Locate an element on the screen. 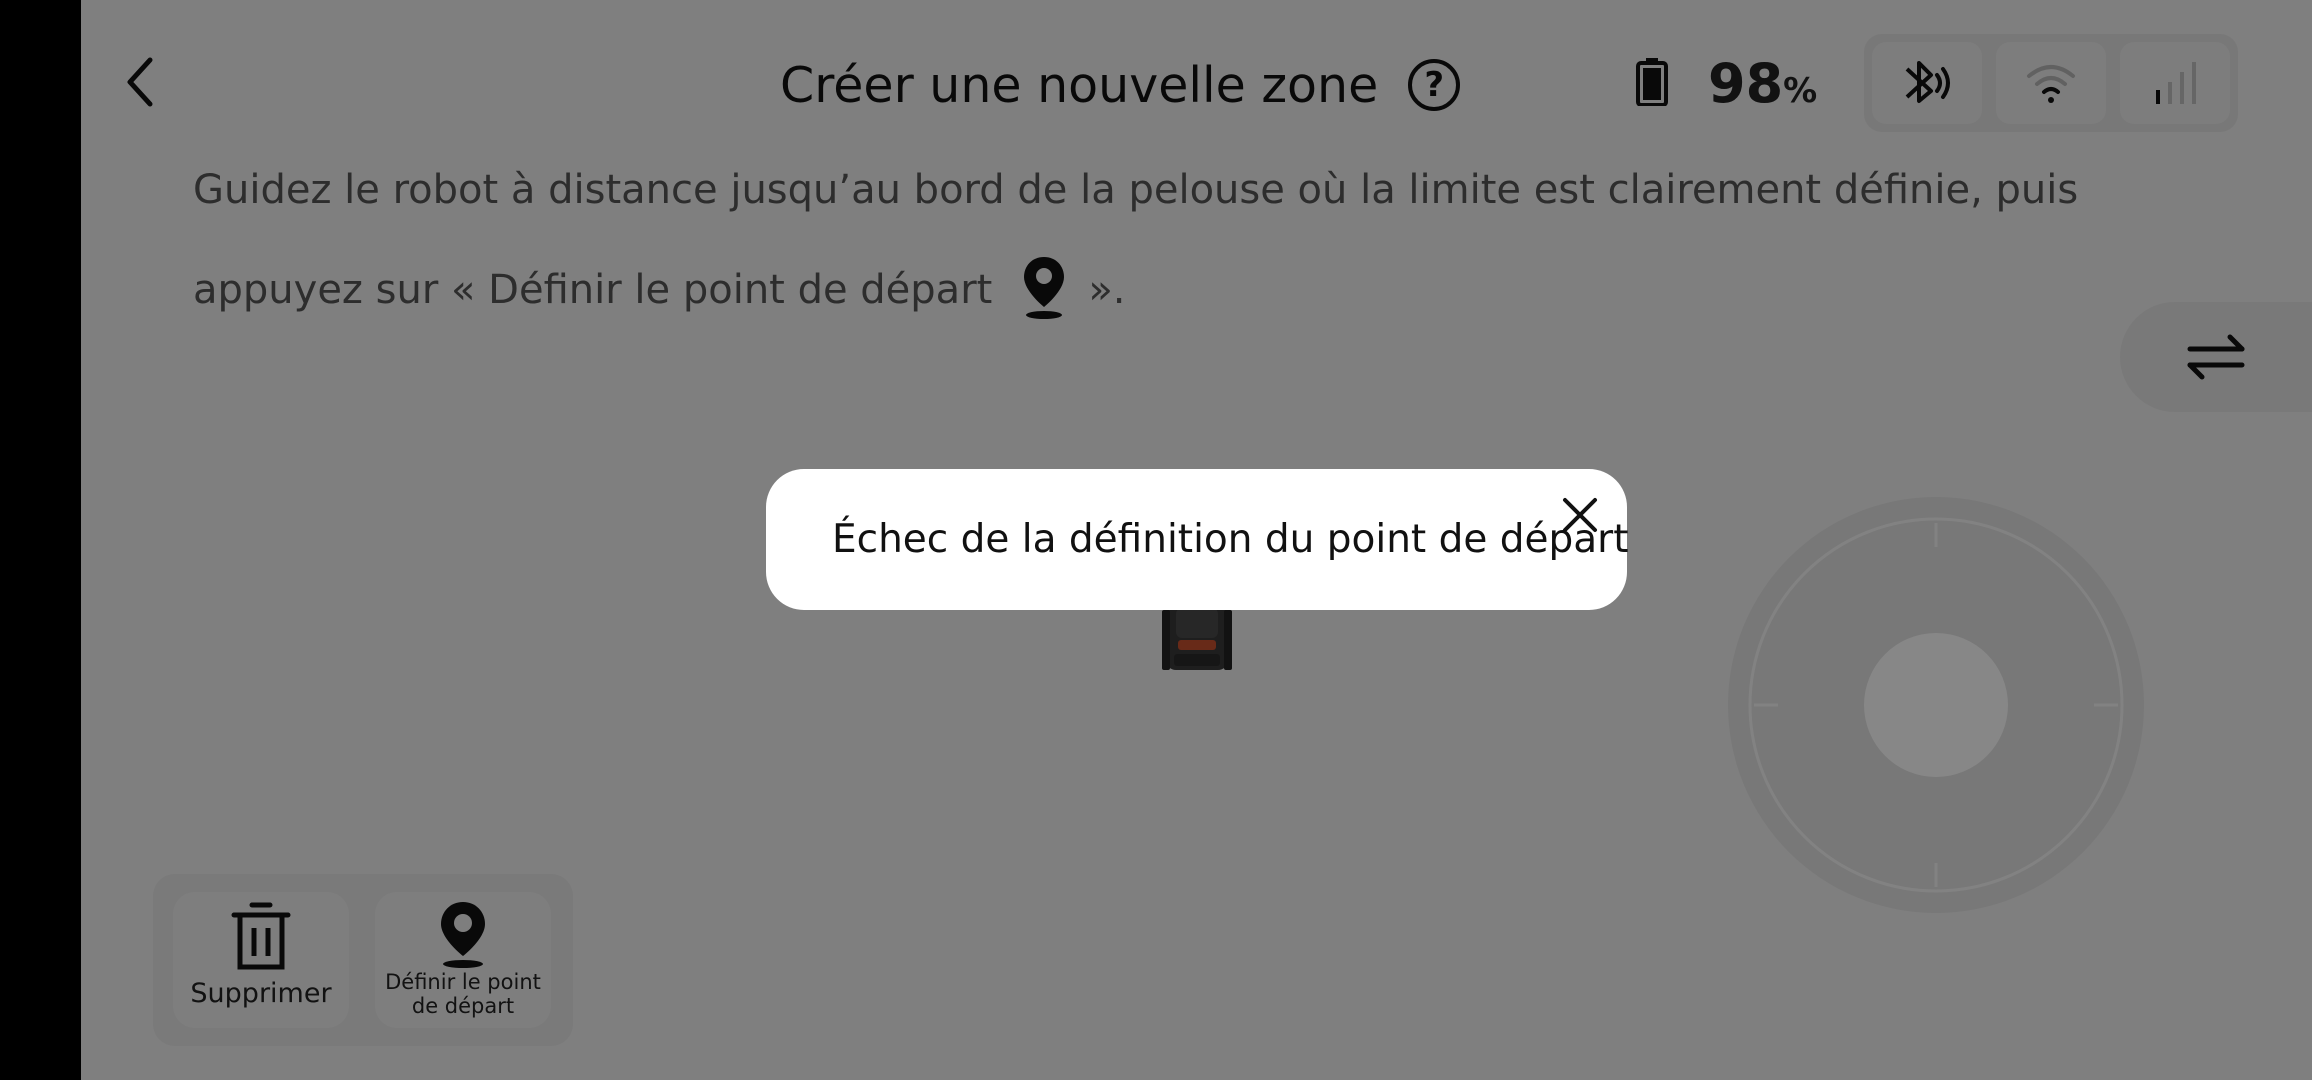 The height and width of the screenshot is (1080, 2312). close-icon is located at coordinates (1580, 515).